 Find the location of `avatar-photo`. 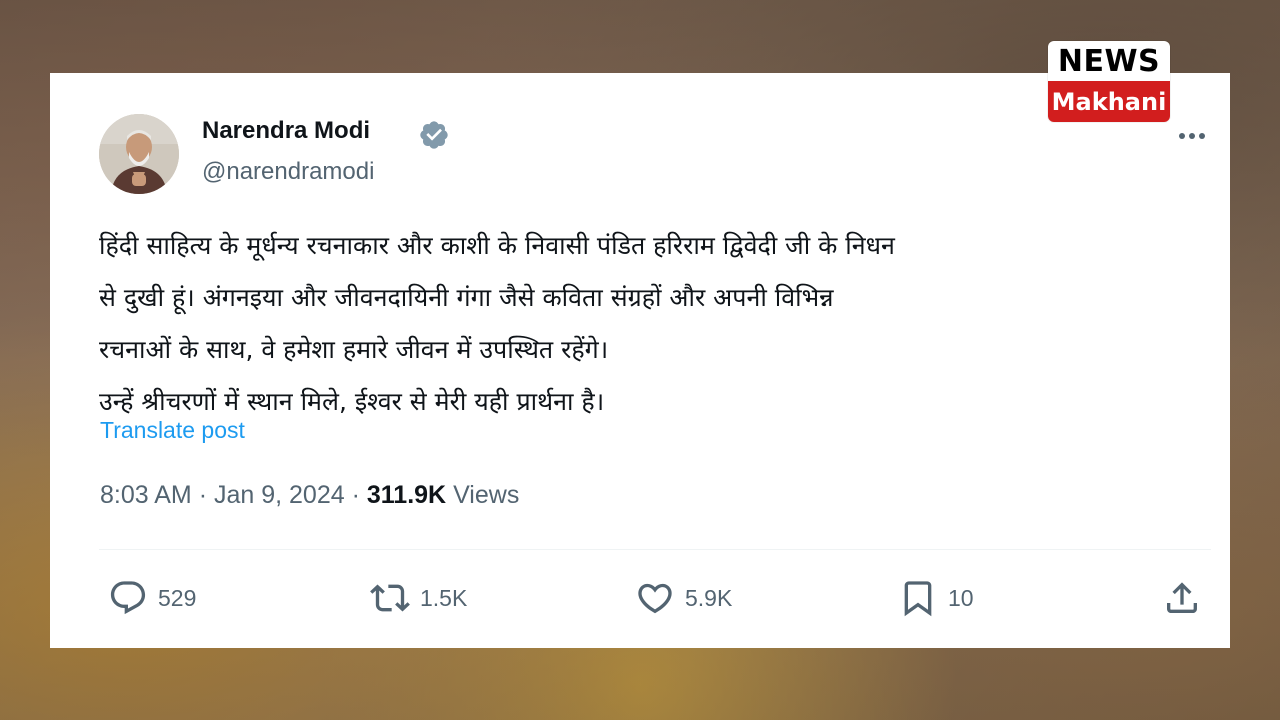

avatar-photo is located at coordinates (139, 154).